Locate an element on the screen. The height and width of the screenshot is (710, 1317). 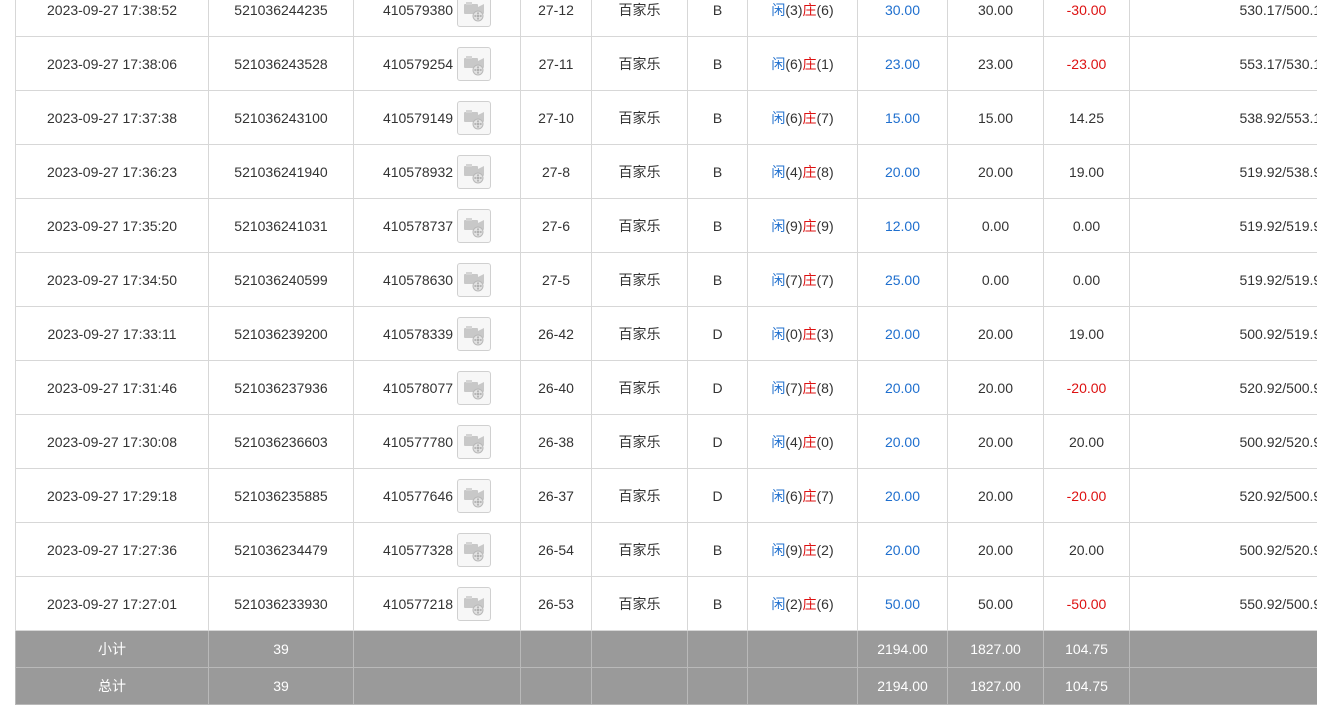
shoe-round: 27-6 is located at coordinates (556, 225).